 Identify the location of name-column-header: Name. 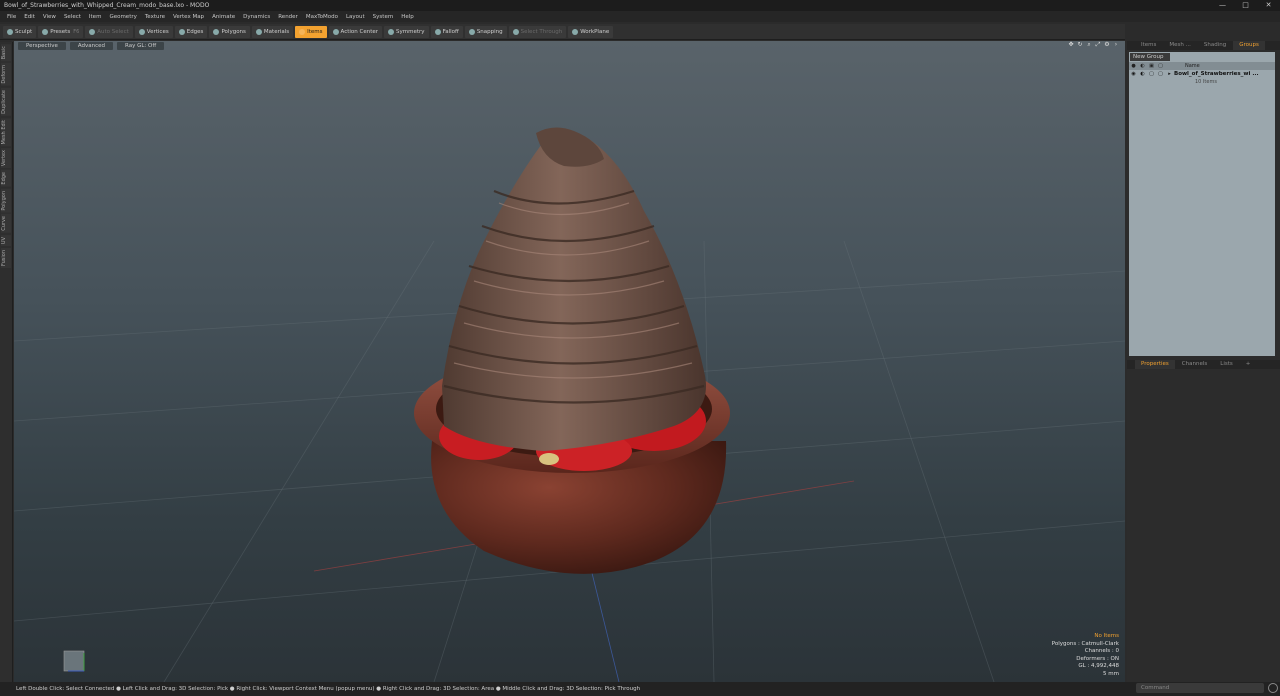
(1192, 66).